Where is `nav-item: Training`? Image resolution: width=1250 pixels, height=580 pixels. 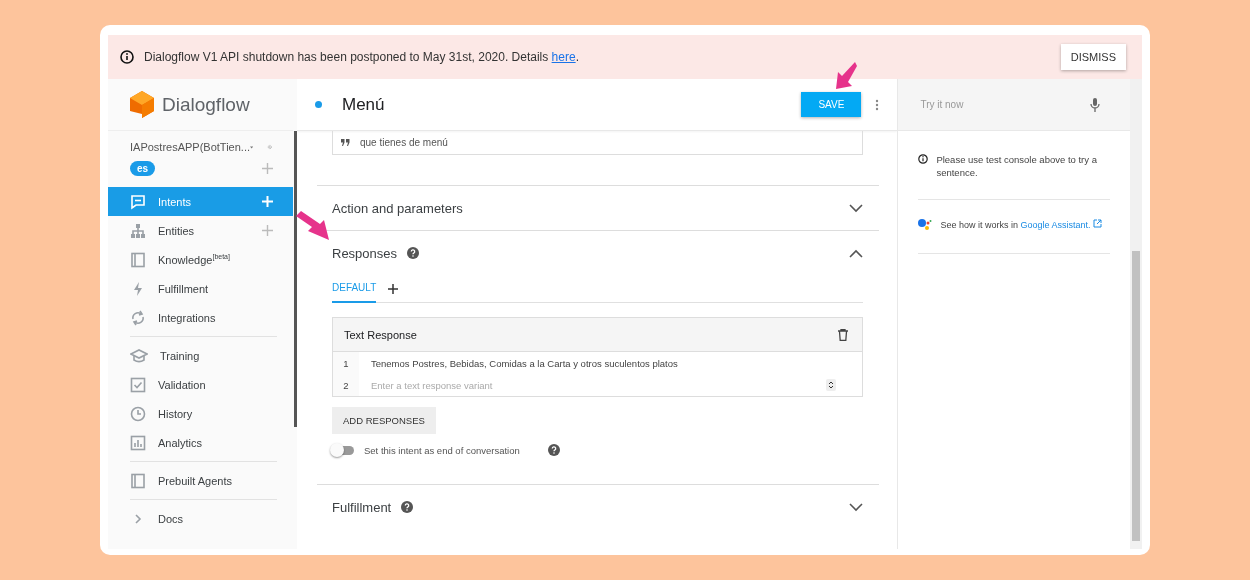 nav-item: Training is located at coordinates (200, 355).